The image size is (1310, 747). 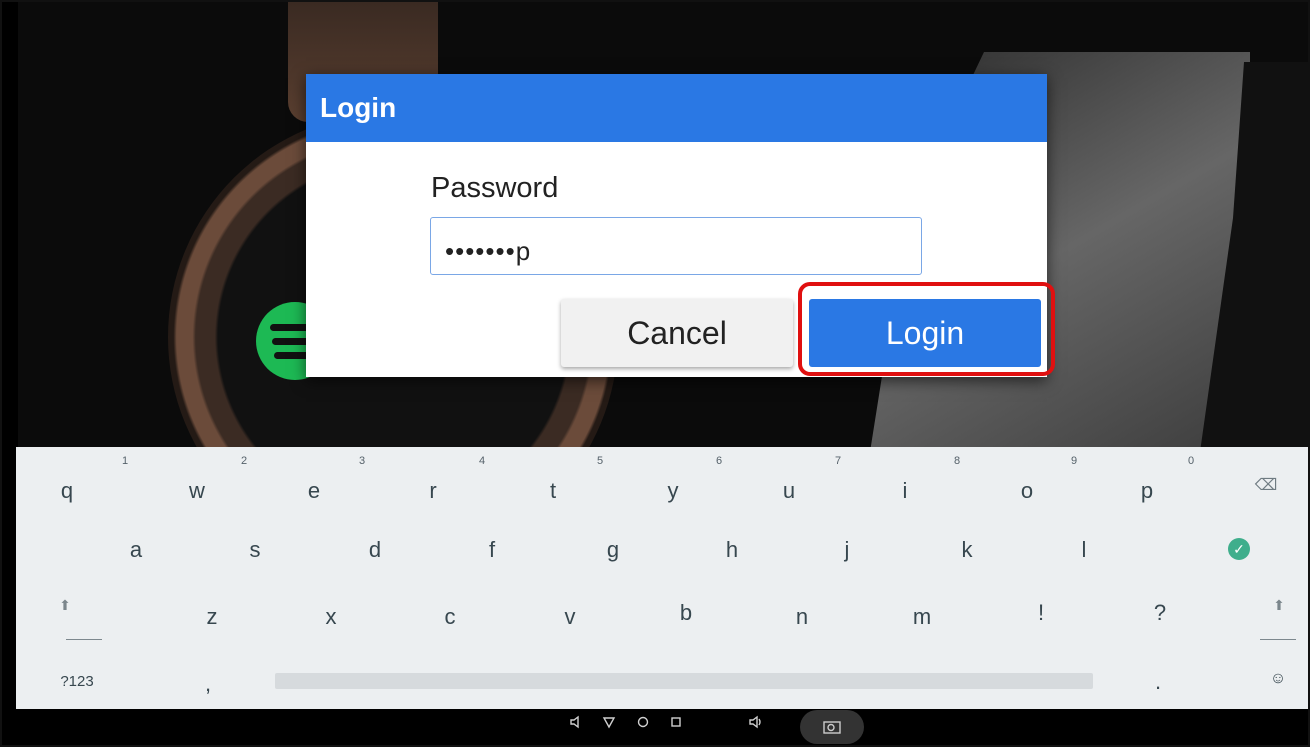 I want to click on period-key: ., so click(x=1158, y=682).